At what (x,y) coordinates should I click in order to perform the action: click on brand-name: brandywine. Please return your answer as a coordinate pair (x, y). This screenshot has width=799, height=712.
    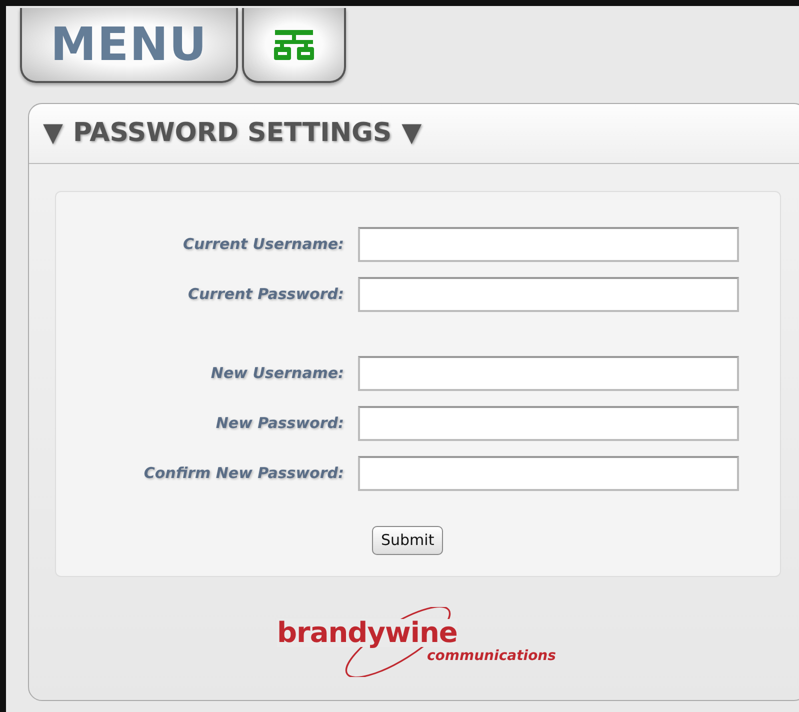
    Looking at the image, I should click on (367, 633).